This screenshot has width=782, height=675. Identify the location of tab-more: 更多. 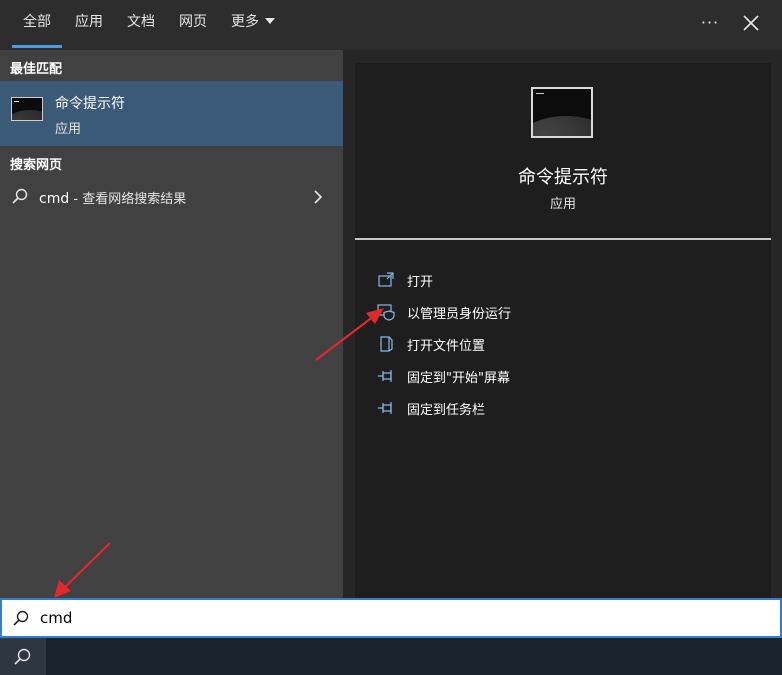
(253, 24).